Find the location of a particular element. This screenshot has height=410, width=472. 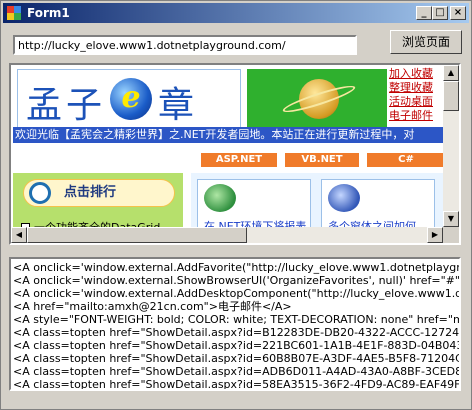

title-bar: Form1 _ □ × is located at coordinates (236, 13).